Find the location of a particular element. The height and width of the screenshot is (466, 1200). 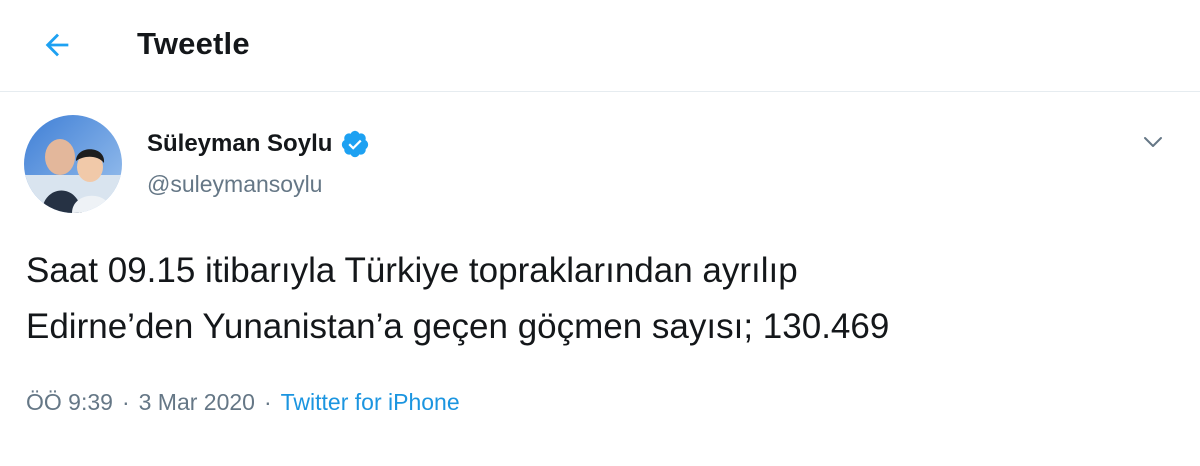

page-title: Tweetle is located at coordinates (193, 43).